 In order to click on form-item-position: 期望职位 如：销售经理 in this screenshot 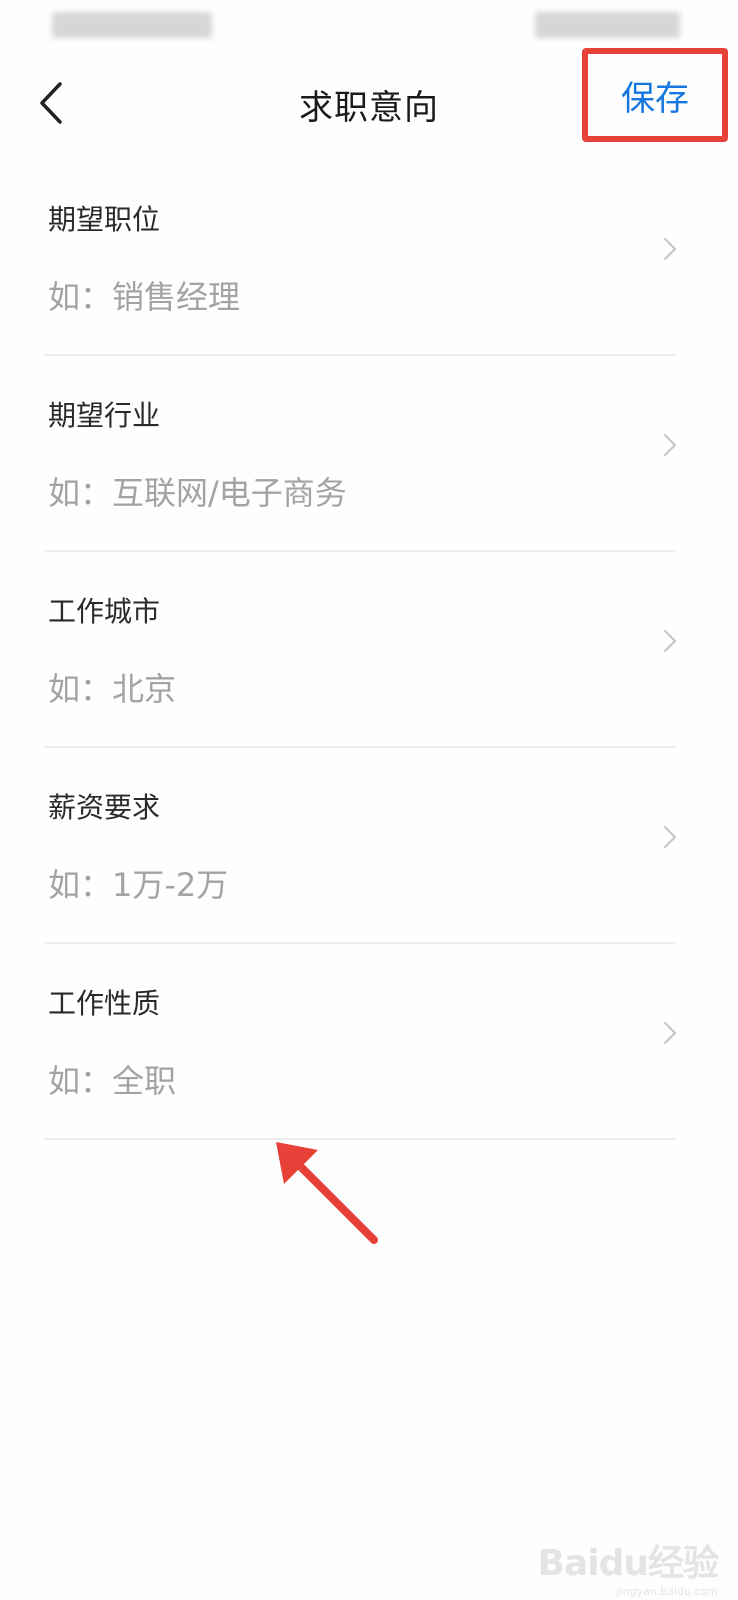, I will do `click(360, 258)`.